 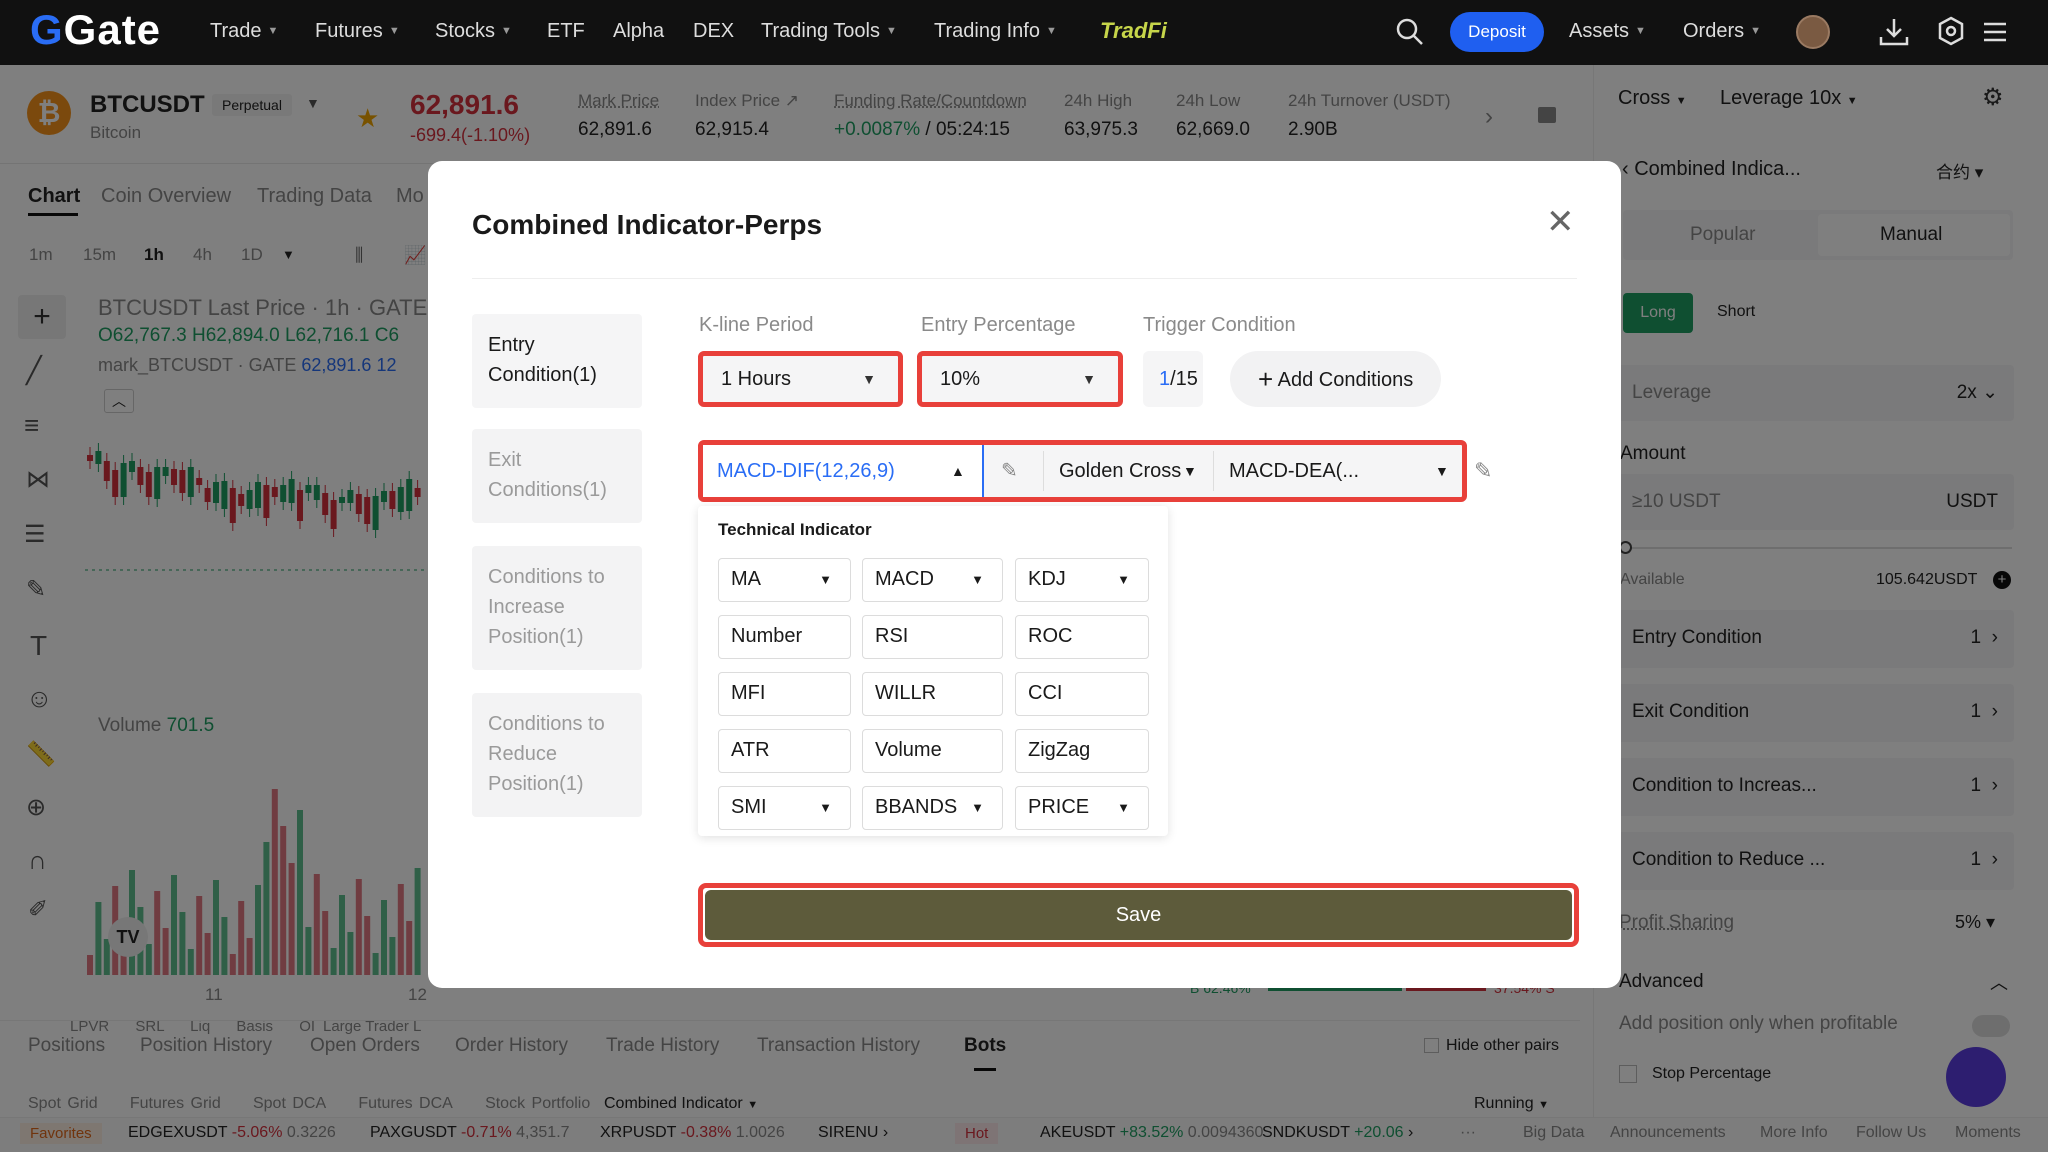 What do you see at coordinates (1082, 808) in the screenshot?
I see `indicator-chip-price: PRICE ▼` at bounding box center [1082, 808].